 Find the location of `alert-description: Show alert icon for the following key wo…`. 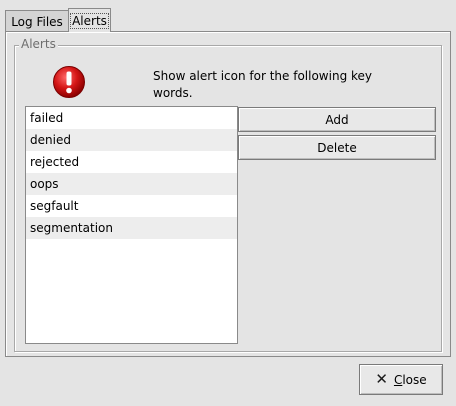

alert-description: Show alert icon for the following key wo… is located at coordinates (273, 85).